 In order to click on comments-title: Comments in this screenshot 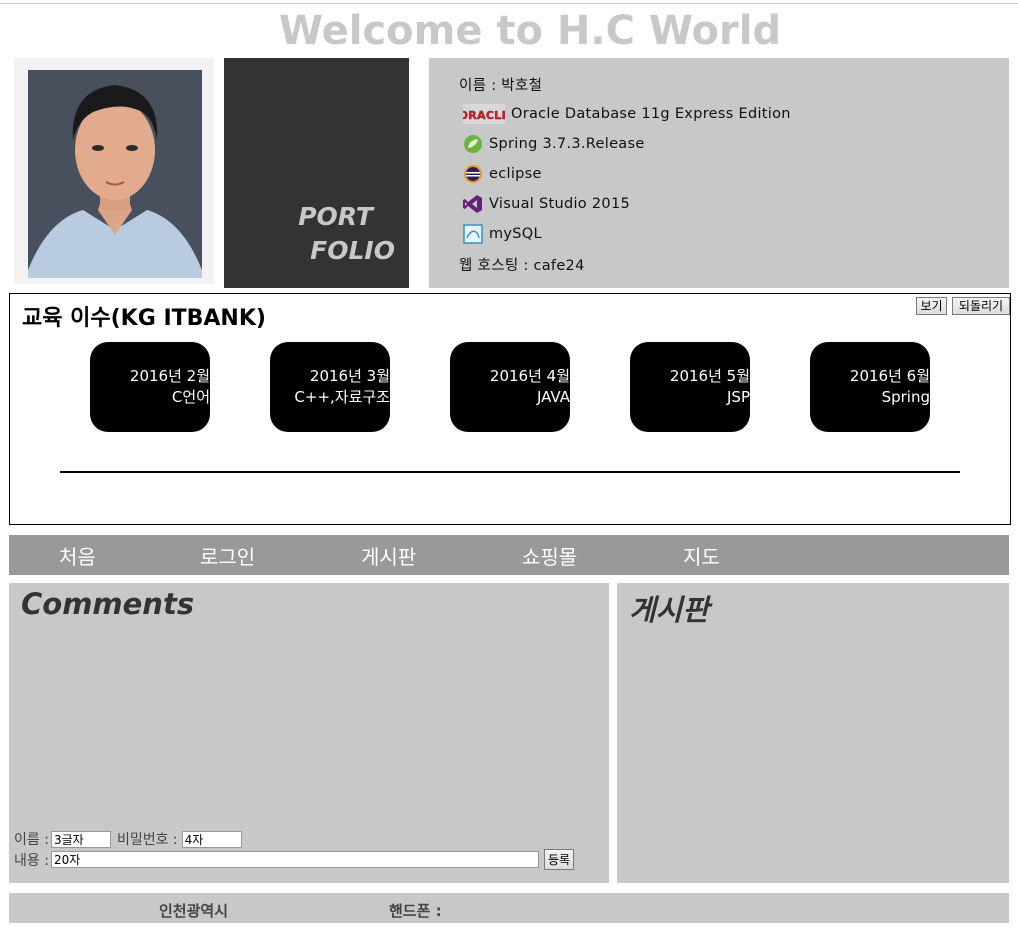, I will do `click(108, 604)`.